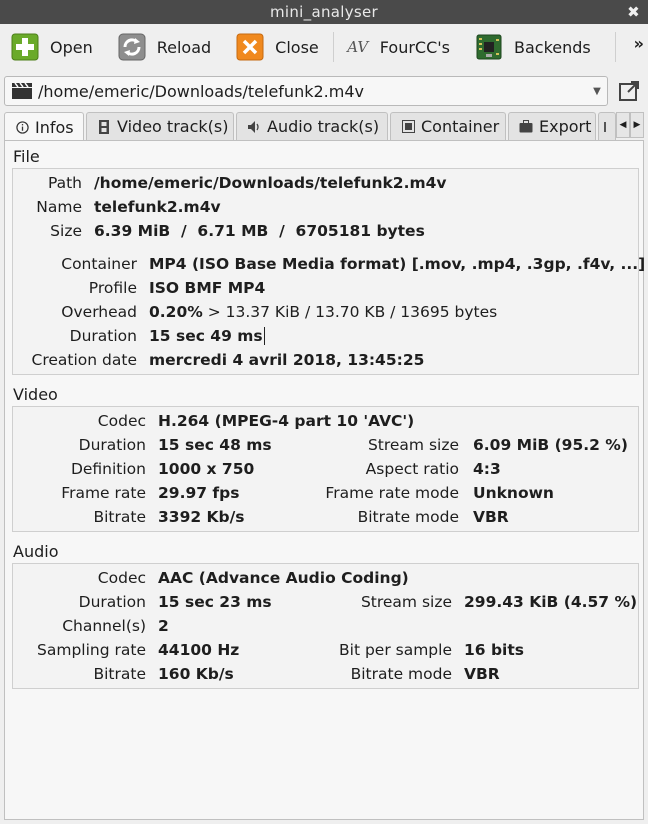 This screenshot has height=824, width=648. I want to click on open-button-label: Open, so click(71, 47).